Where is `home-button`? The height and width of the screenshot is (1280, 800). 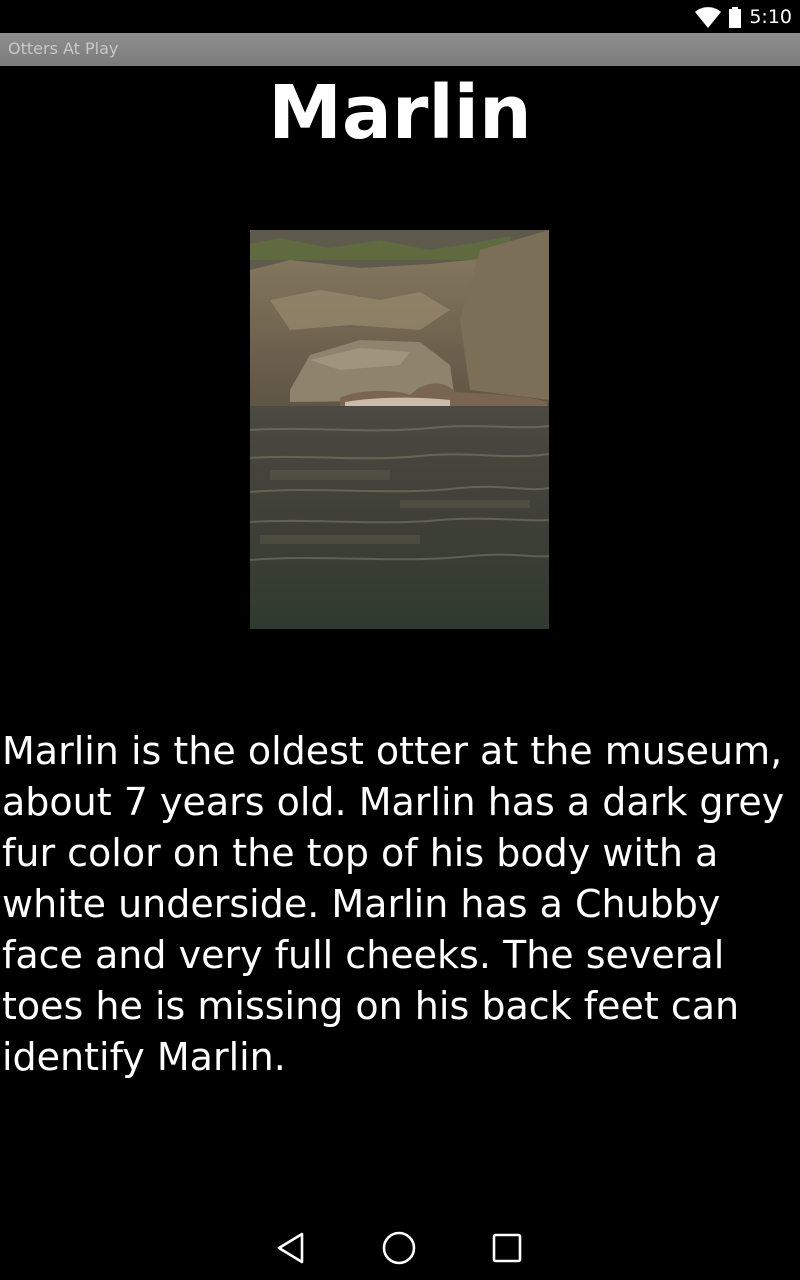
home-button is located at coordinates (399, 1248).